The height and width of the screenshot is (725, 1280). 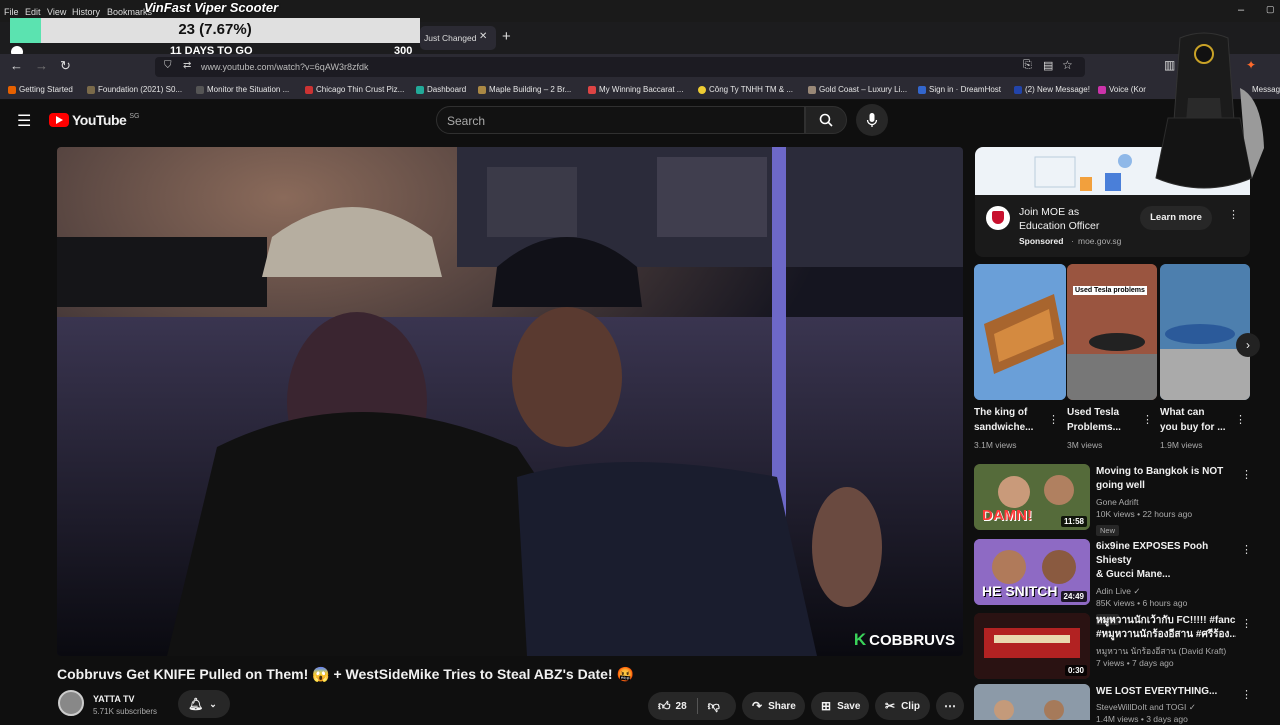 I want to click on bookmark-star-icon: ☆, so click(x=1067, y=65).